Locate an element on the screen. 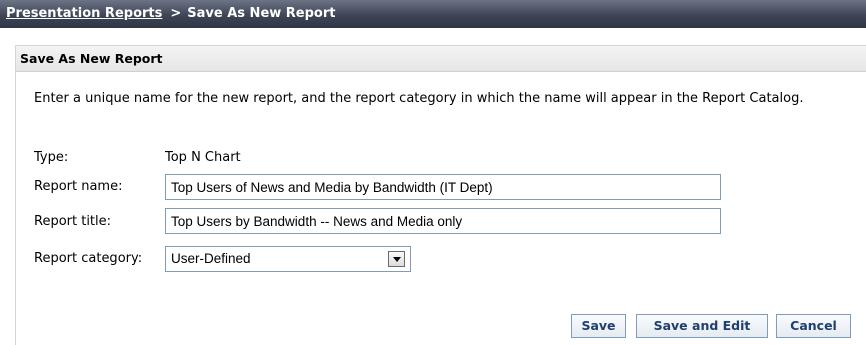 The image size is (866, 345). save-and-edit-button: Save and Edit is located at coordinates (702, 326).